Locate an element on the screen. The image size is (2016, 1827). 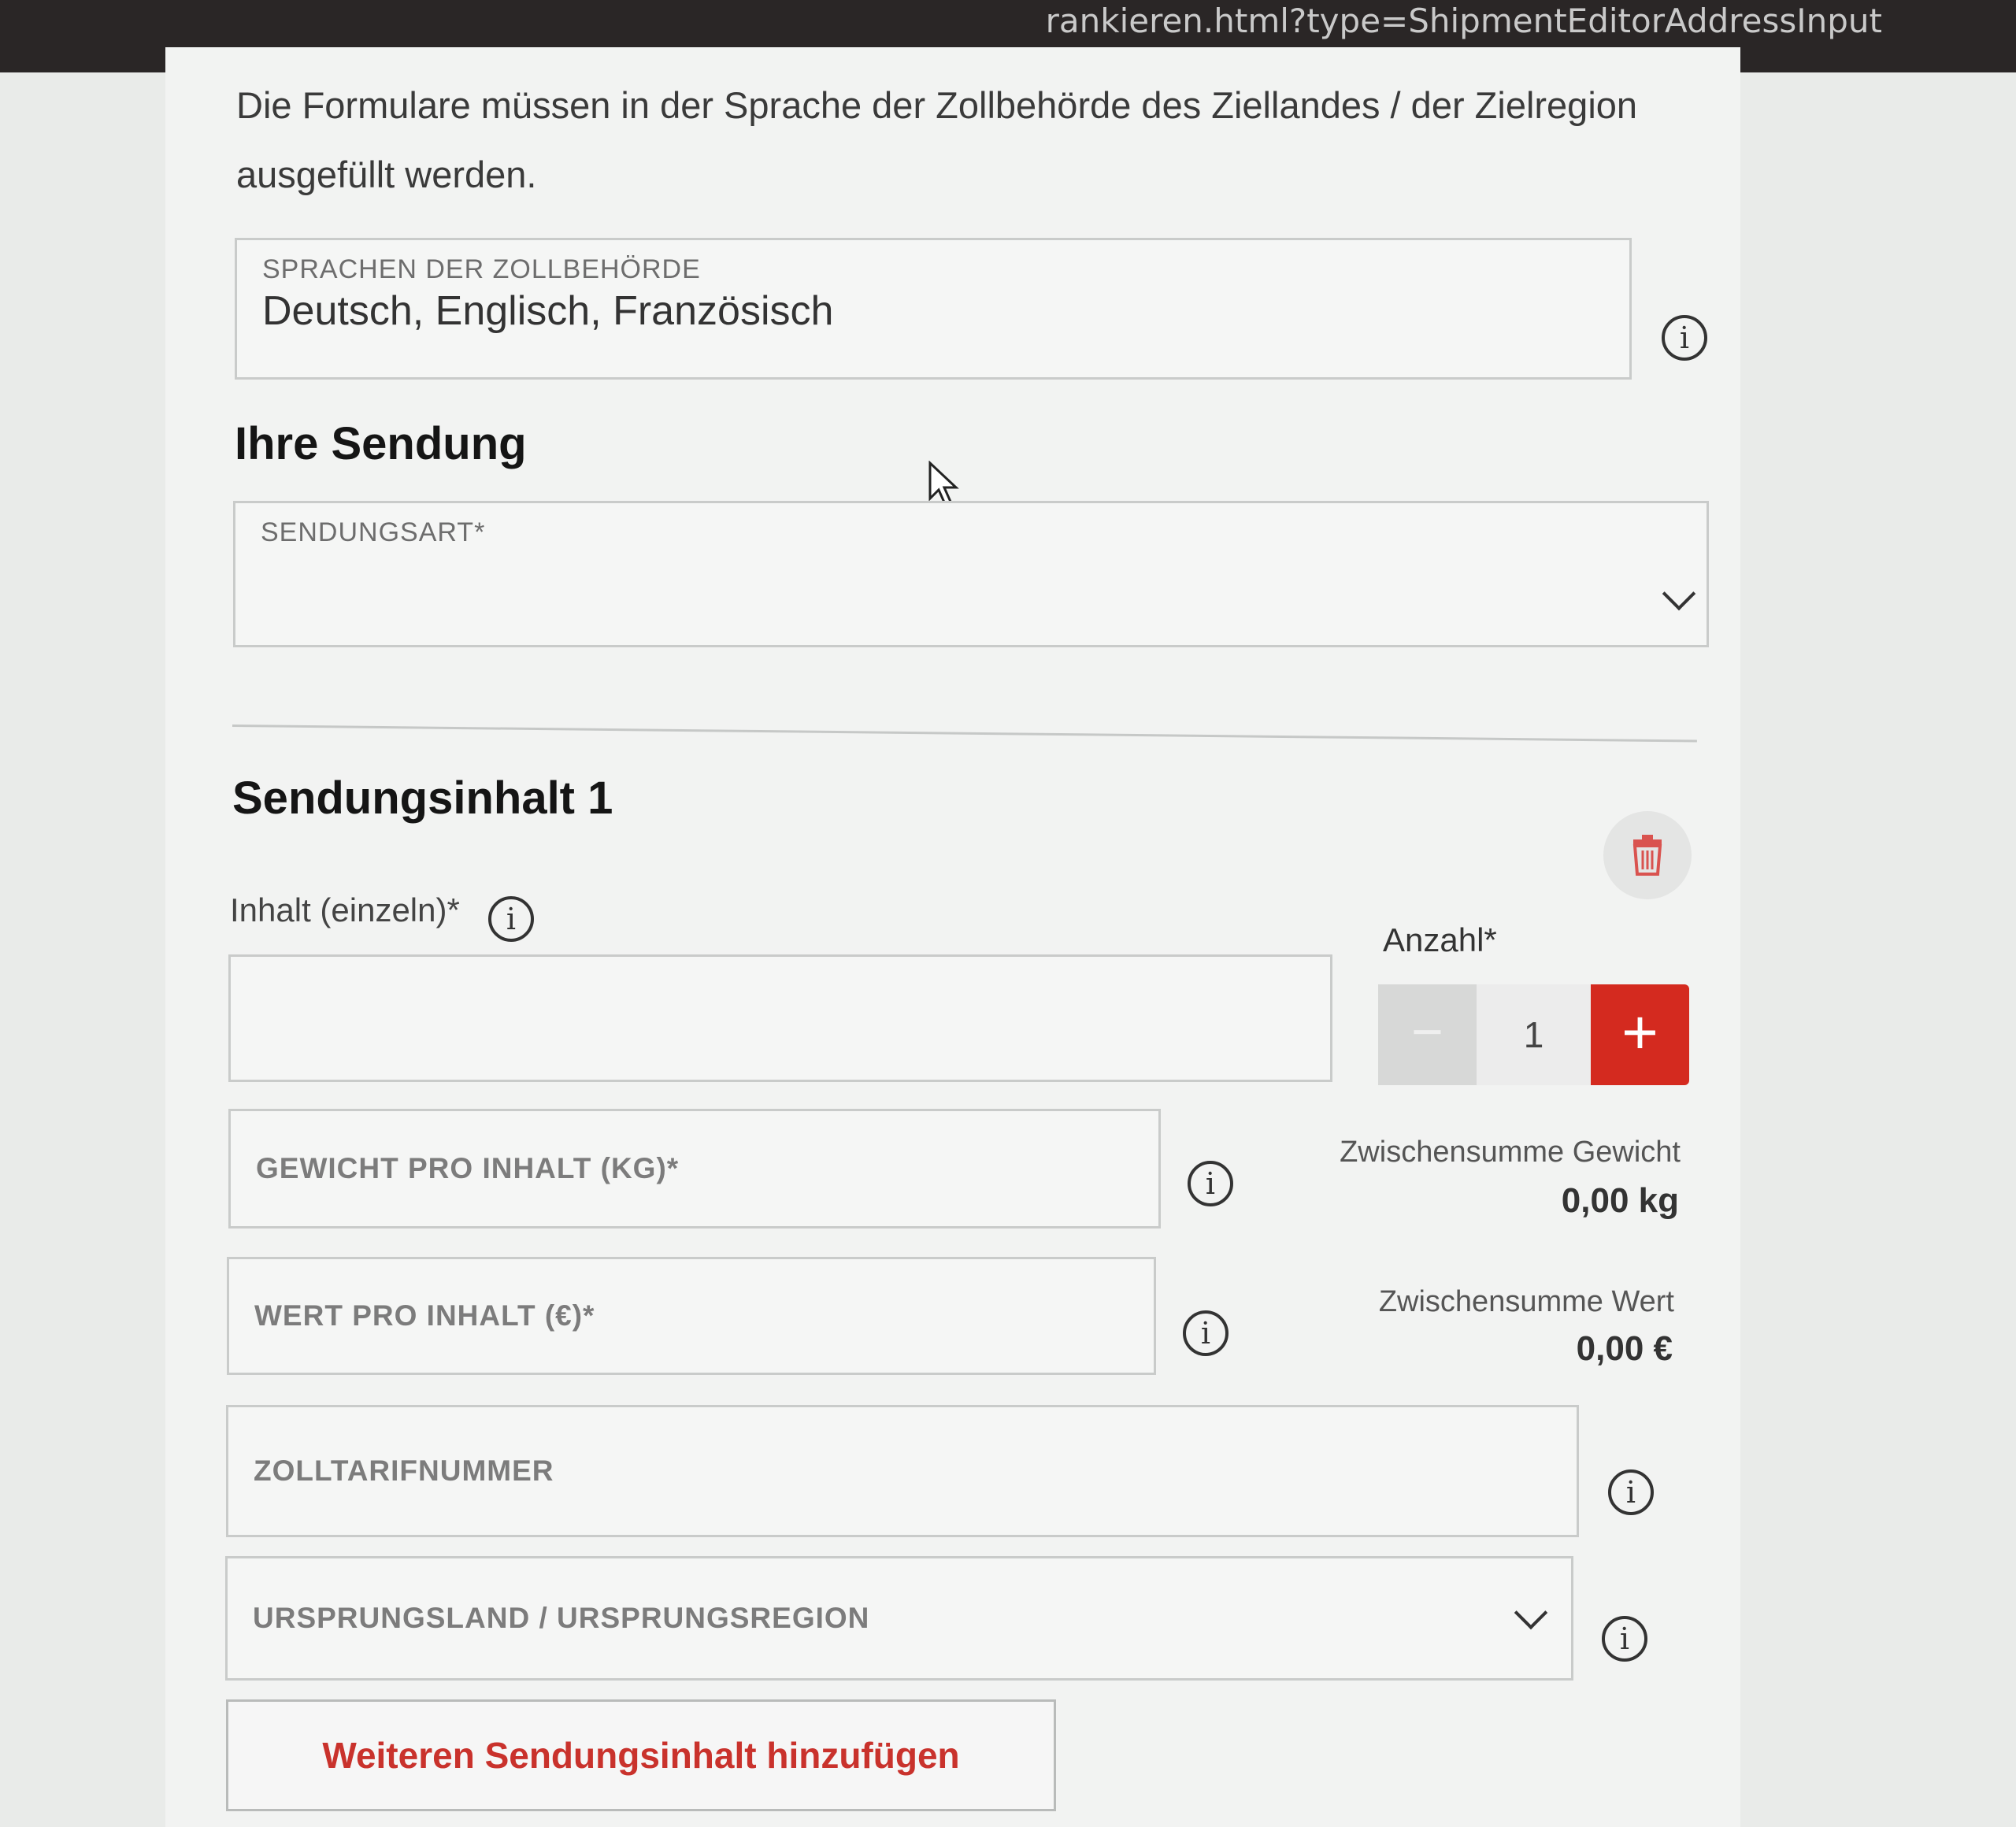
subtotal-weight-label: Zwischensumme Gewicht is located at coordinates (1510, 1152).